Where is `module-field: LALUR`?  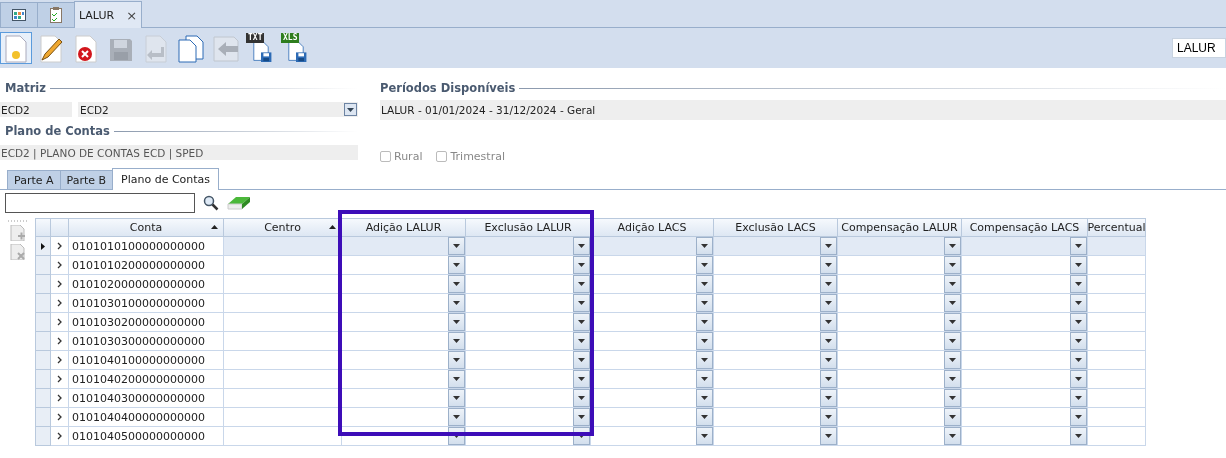 module-field: LALUR is located at coordinates (1199, 48).